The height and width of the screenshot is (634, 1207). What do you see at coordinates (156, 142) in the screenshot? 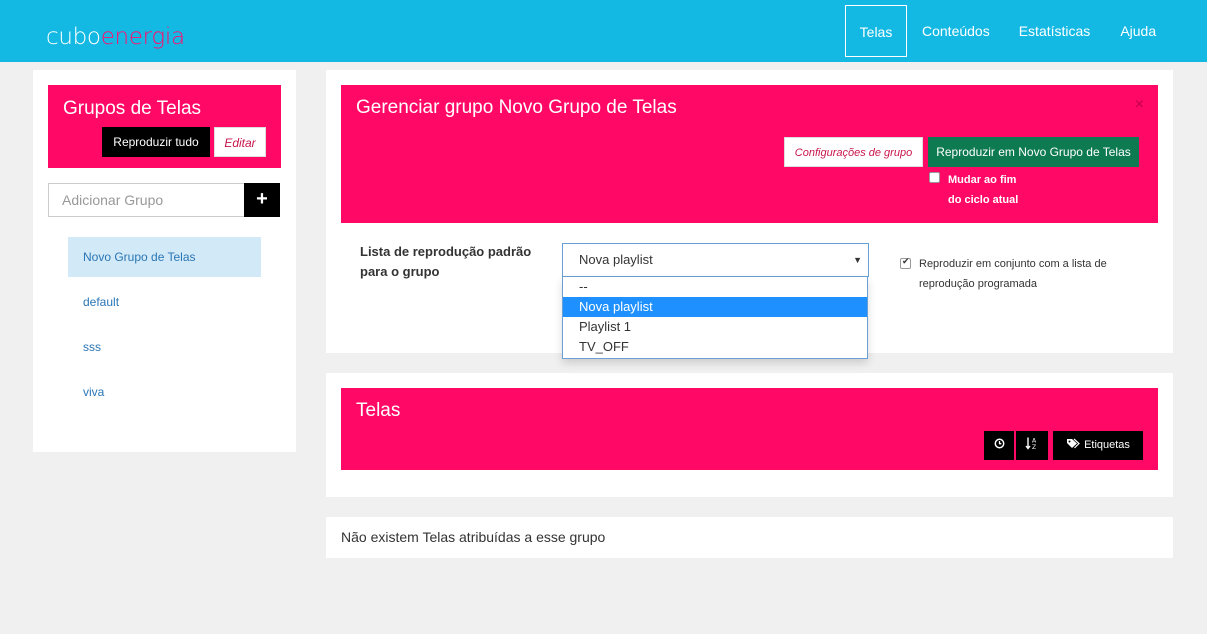
I see `play-all-button: Reproduzir tudo` at bounding box center [156, 142].